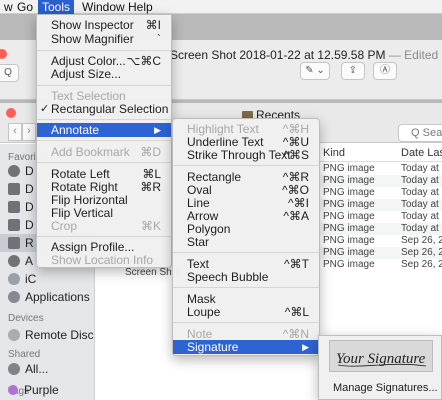  I want to click on menu-item-rotate-right: Rotate Right ⌘R, so click(104, 187).